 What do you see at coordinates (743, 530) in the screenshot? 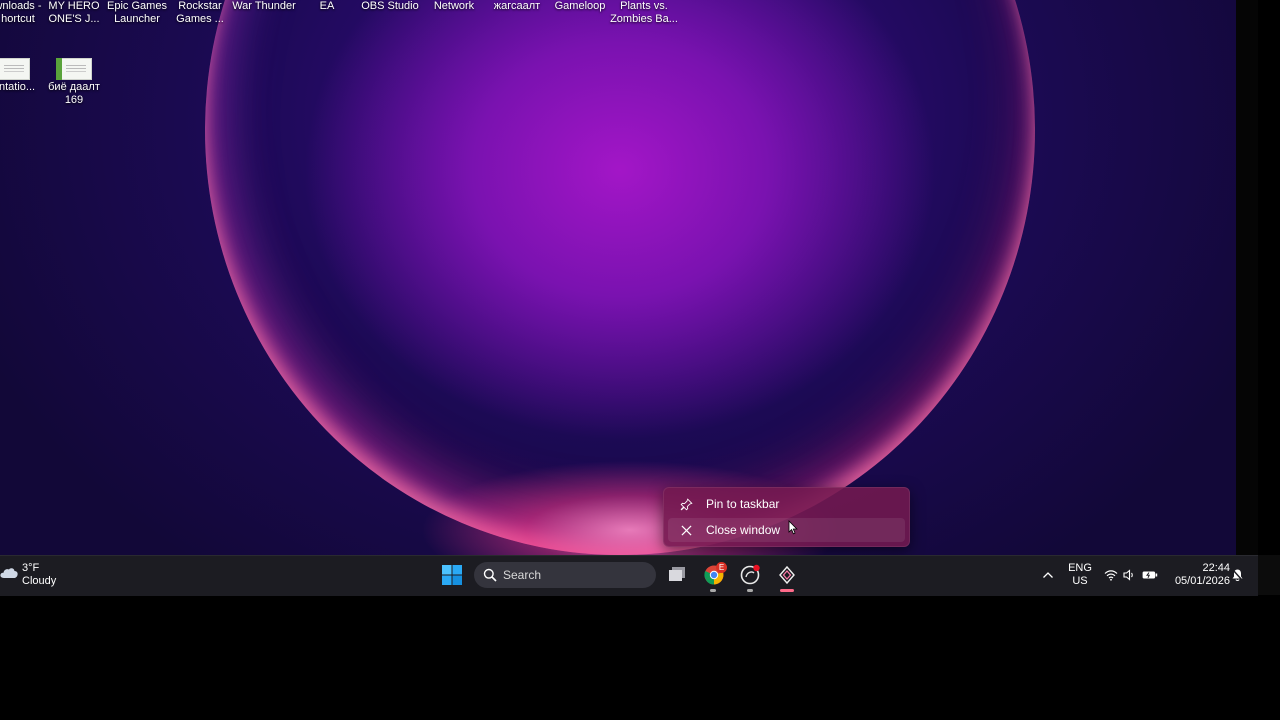
I see `menu-item-label: Close window` at bounding box center [743, 530].